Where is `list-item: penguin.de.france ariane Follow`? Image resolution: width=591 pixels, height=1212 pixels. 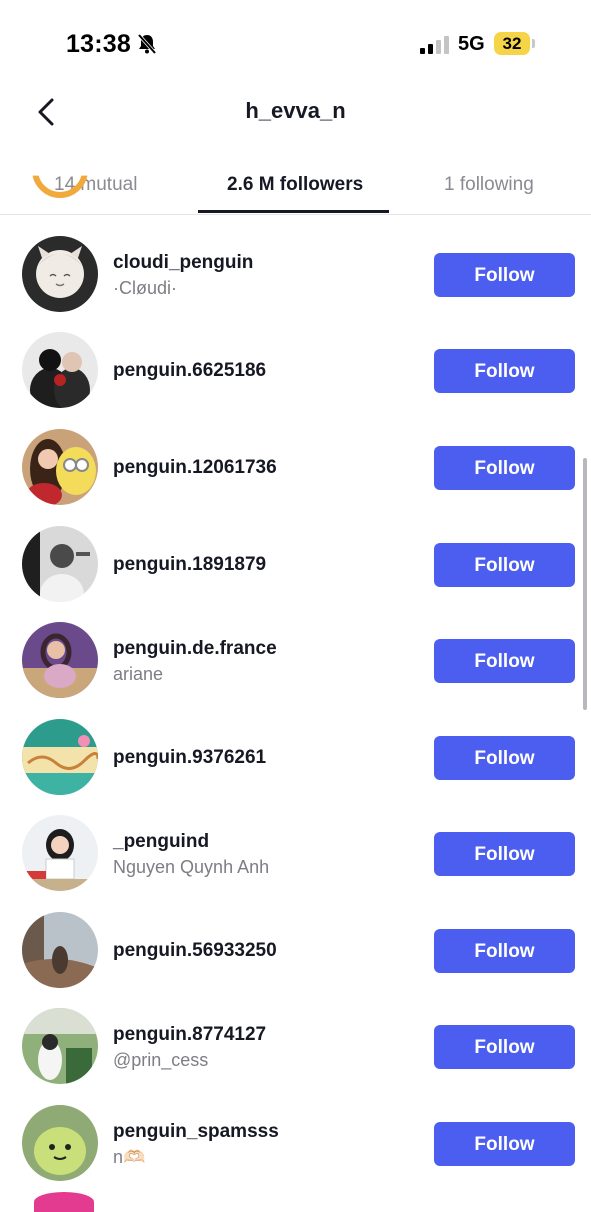 list-item: penguin.de.france ariane Follow is located at coordinates (295, 649).